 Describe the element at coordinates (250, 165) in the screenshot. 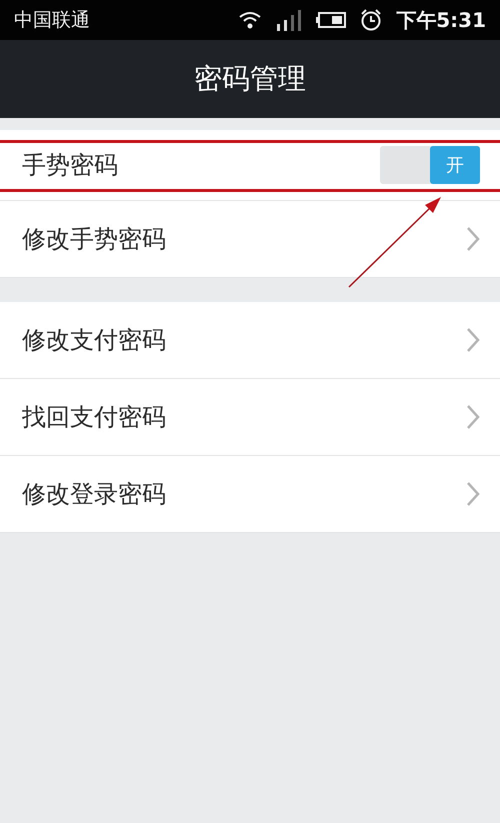

I see `settings-row: 手势密码 开` at that location.